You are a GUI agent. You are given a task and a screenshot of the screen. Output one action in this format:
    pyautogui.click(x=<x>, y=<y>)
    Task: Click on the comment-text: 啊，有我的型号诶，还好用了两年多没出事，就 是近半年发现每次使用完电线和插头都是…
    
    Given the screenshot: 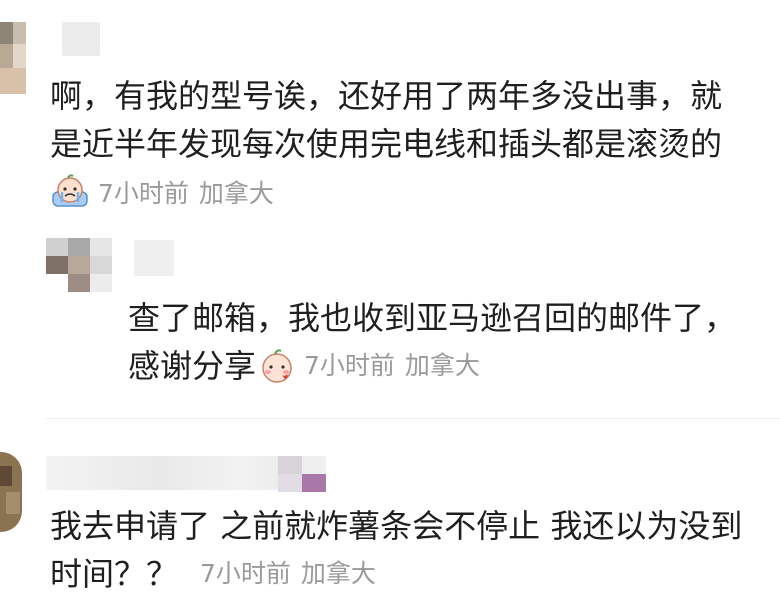 What is the action you would take?
    pyautogui.click(x=386, y=120)
    